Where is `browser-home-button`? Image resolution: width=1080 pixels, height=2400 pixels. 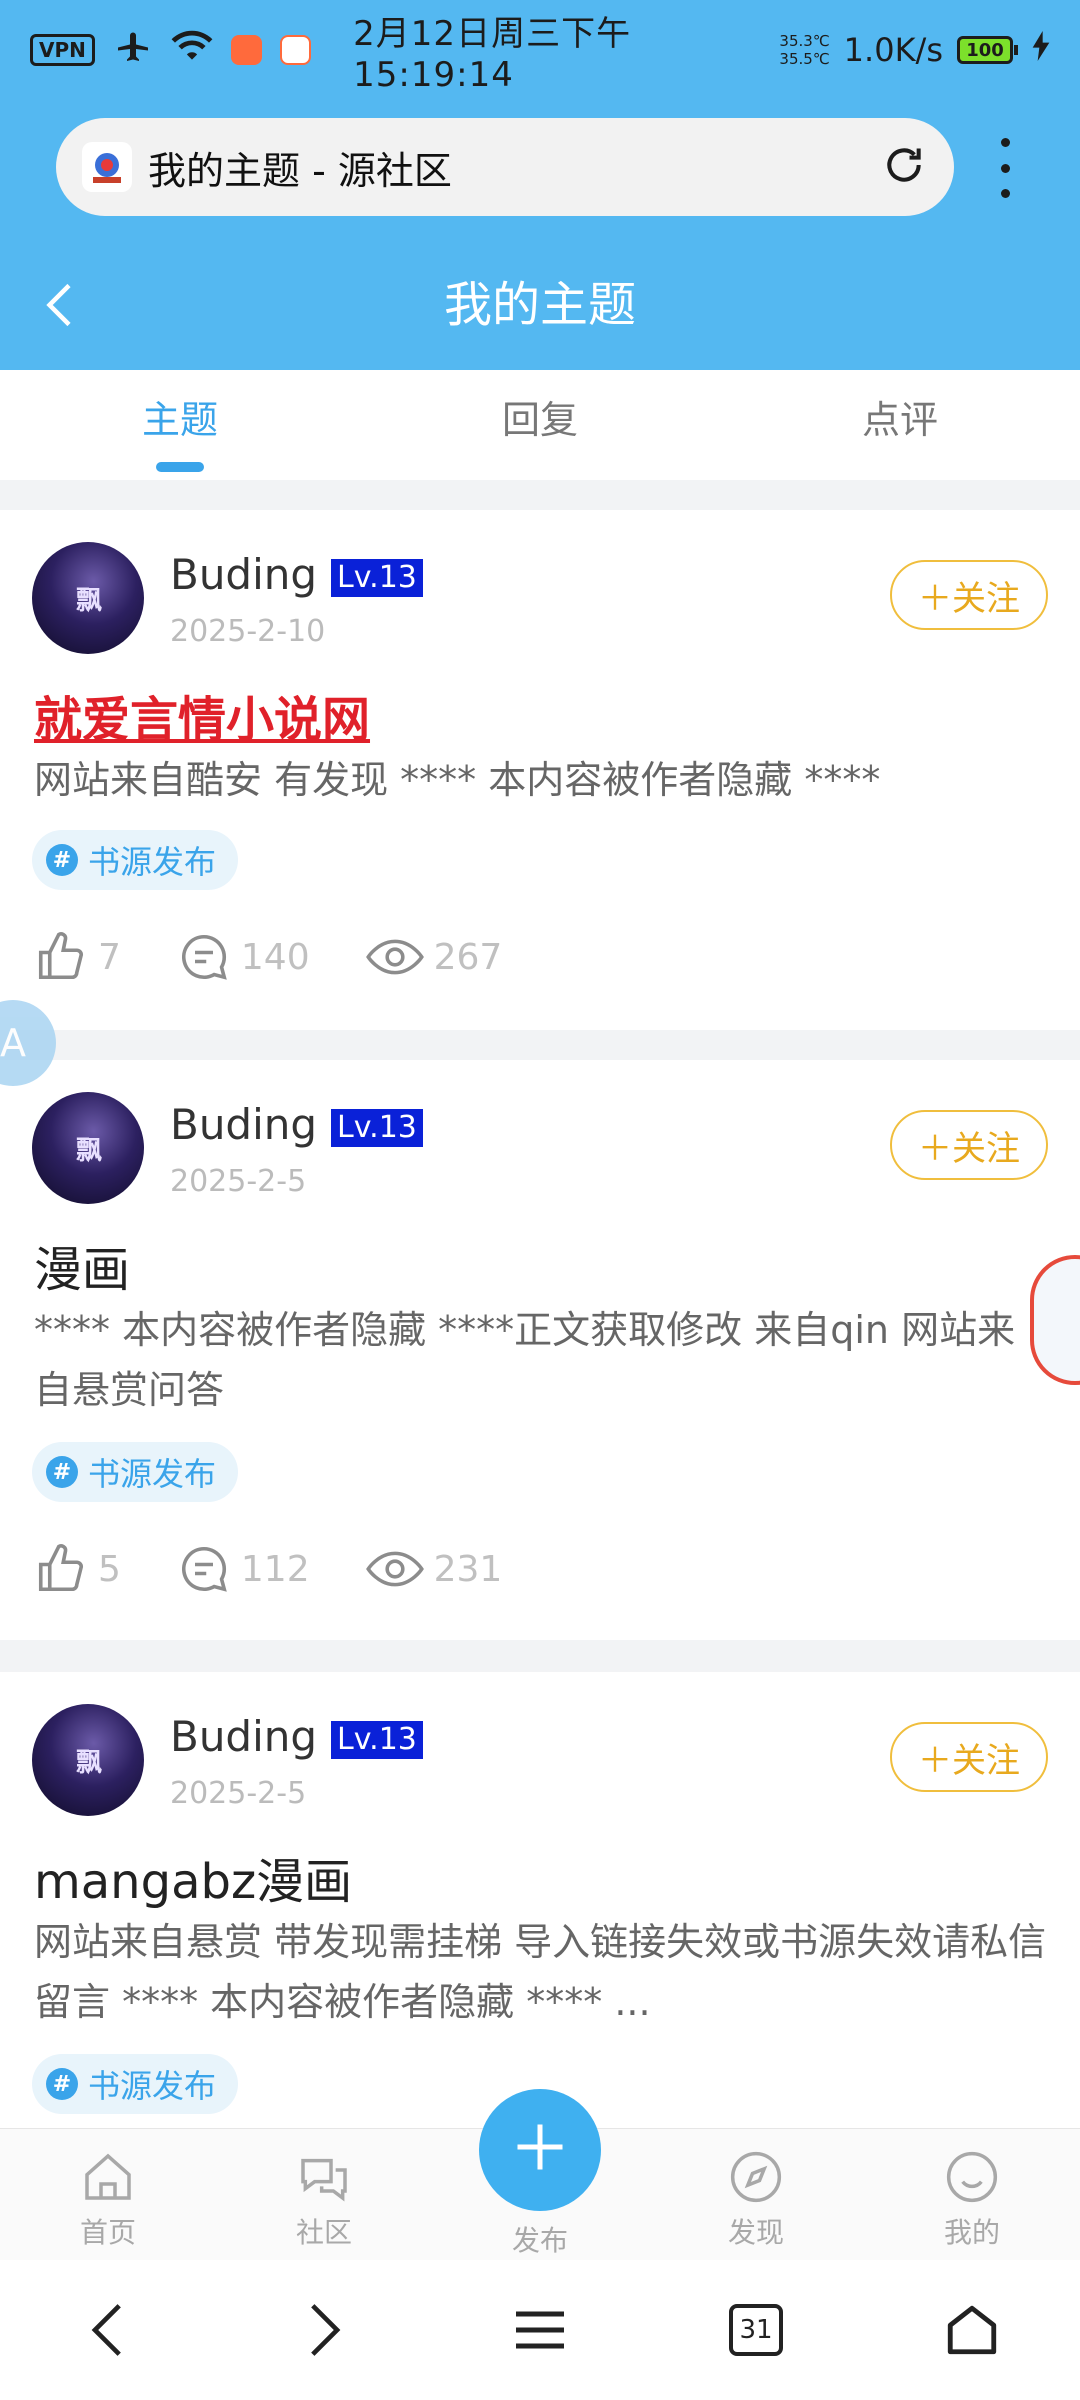
browser-home-button is located at coordinates (972, 2330).